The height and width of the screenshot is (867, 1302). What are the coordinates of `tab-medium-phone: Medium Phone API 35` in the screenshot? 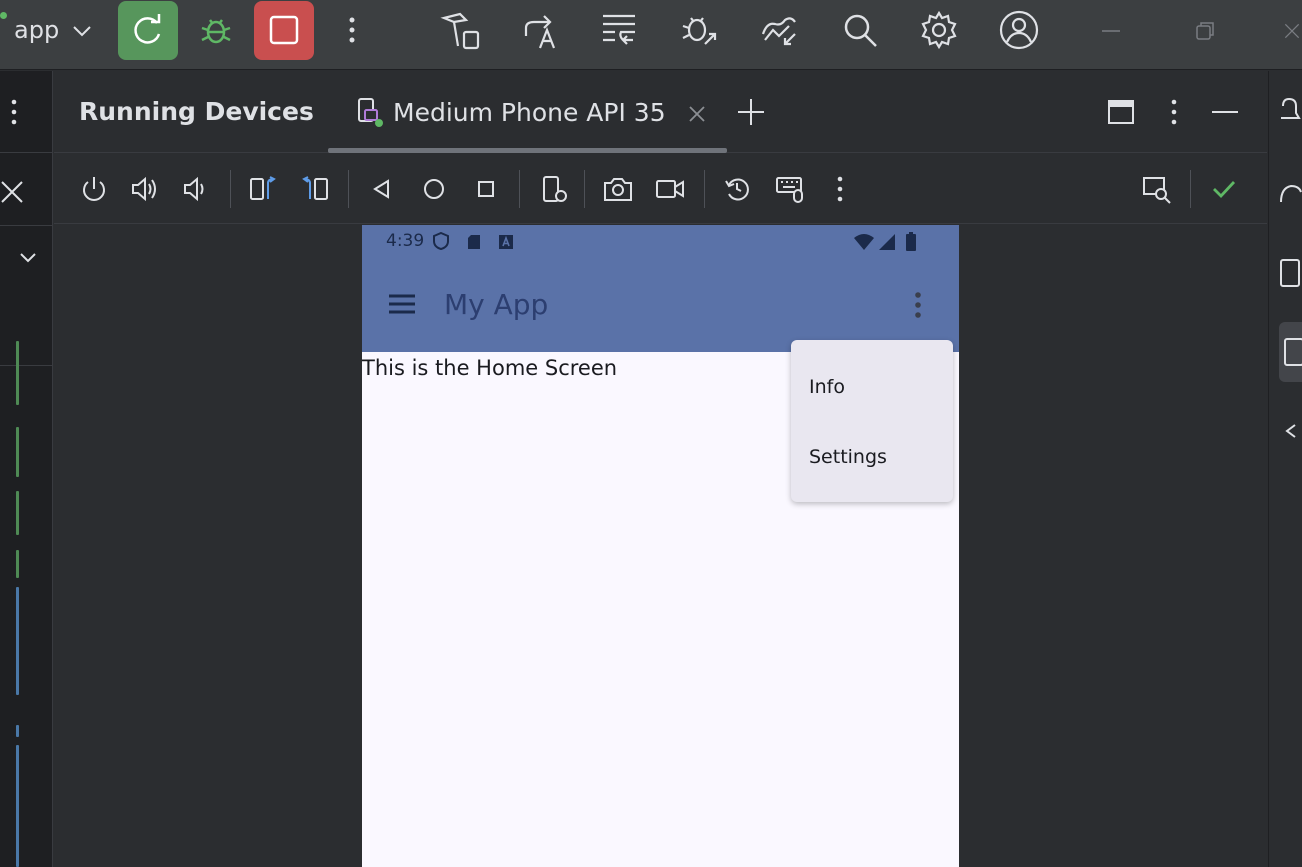 It's located at (529, 112).